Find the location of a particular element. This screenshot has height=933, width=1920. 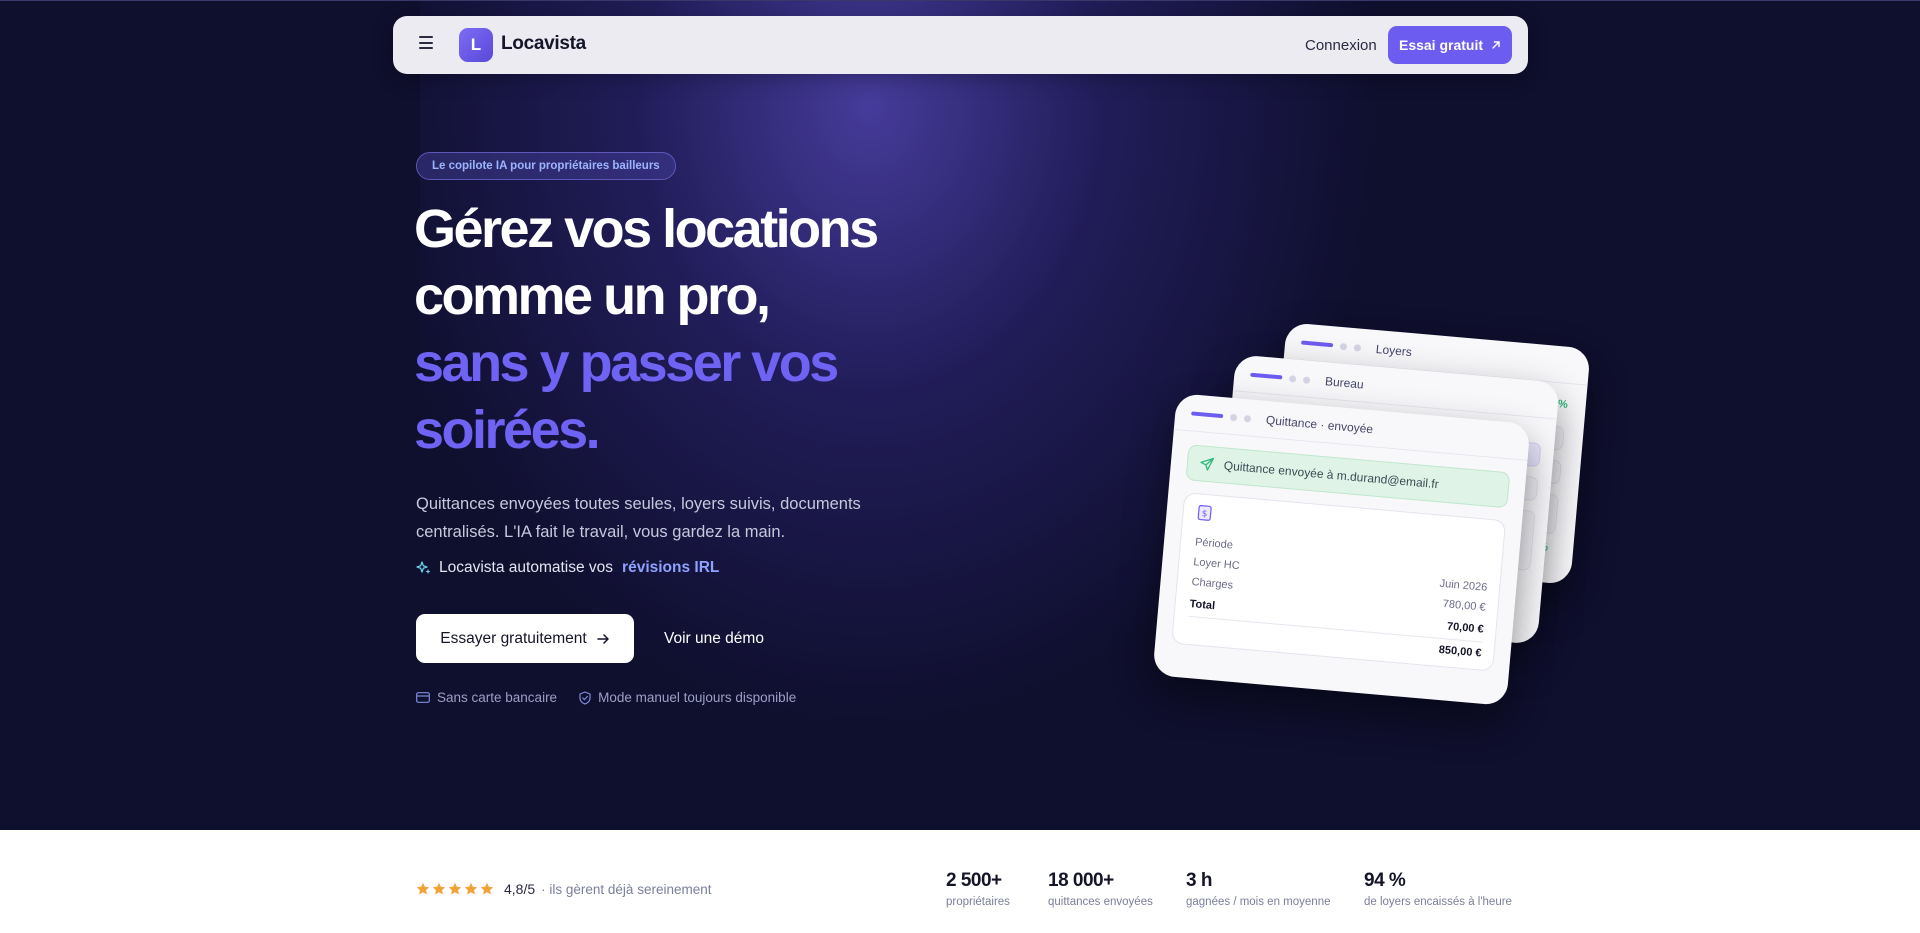

headline-line-4: soirées. is located at coordinates (507, 430).